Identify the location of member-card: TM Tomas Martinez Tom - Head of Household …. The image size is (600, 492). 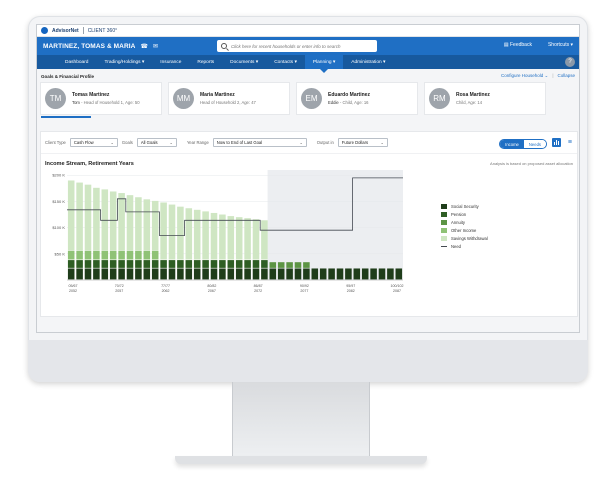
(101, 98).